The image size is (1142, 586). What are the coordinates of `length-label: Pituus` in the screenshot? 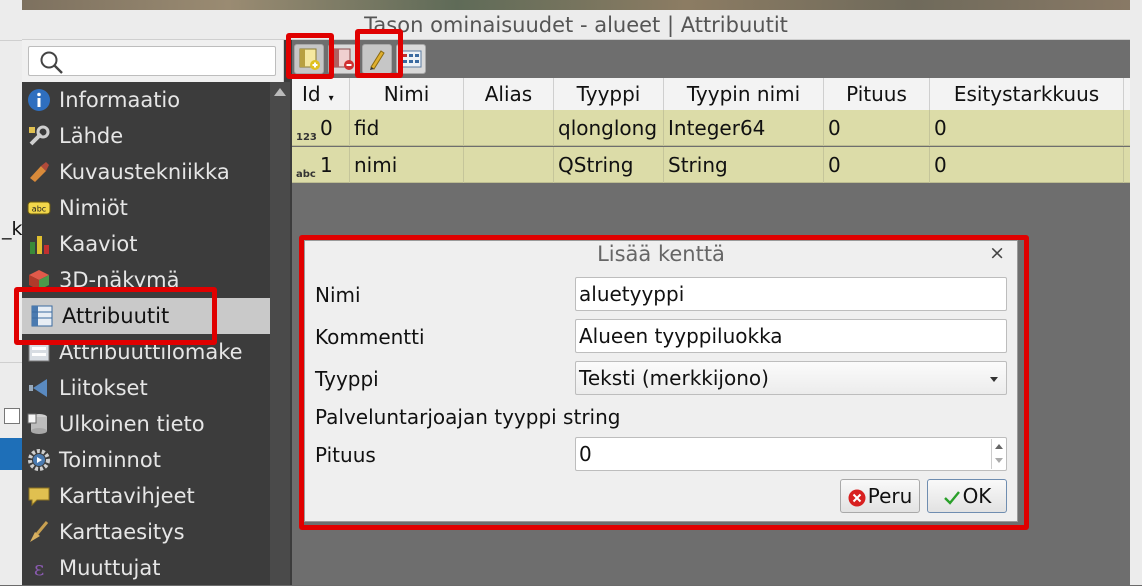 It's located at (345, 455).